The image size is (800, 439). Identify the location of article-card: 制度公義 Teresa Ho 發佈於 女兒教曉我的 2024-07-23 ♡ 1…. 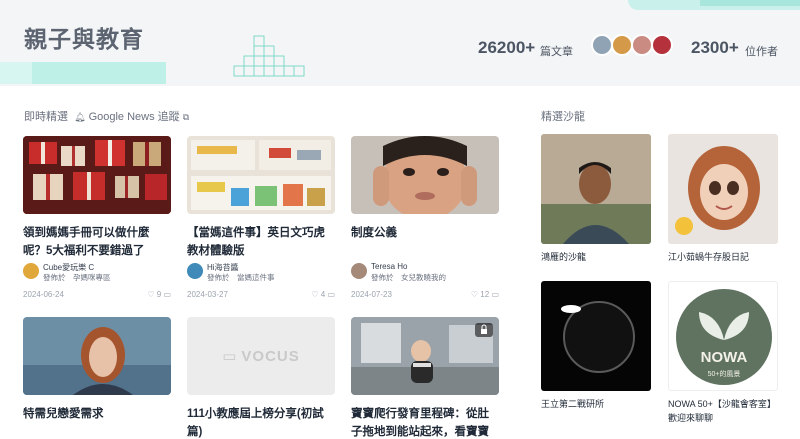
(425, 217).